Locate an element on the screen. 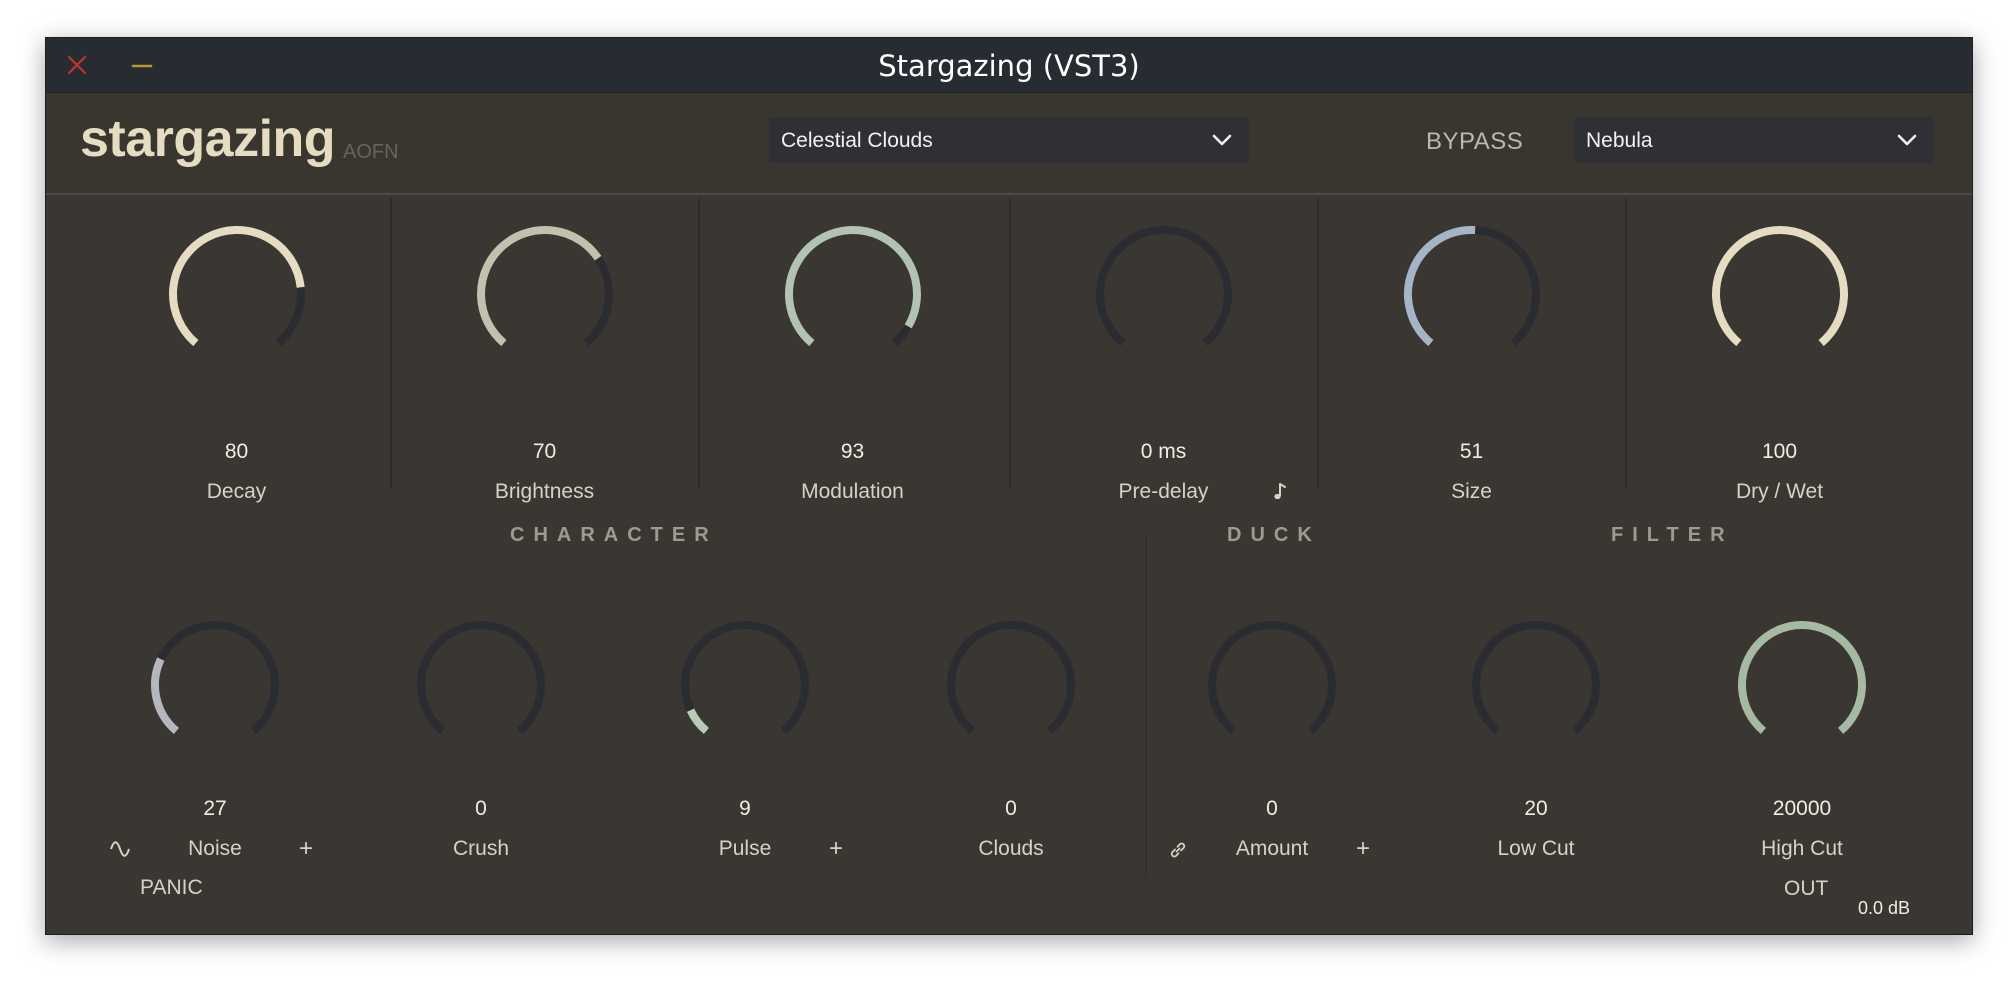 The height and width of the screenshot is (988, 2016). amount-knob is located at coordinates (1272, 685).